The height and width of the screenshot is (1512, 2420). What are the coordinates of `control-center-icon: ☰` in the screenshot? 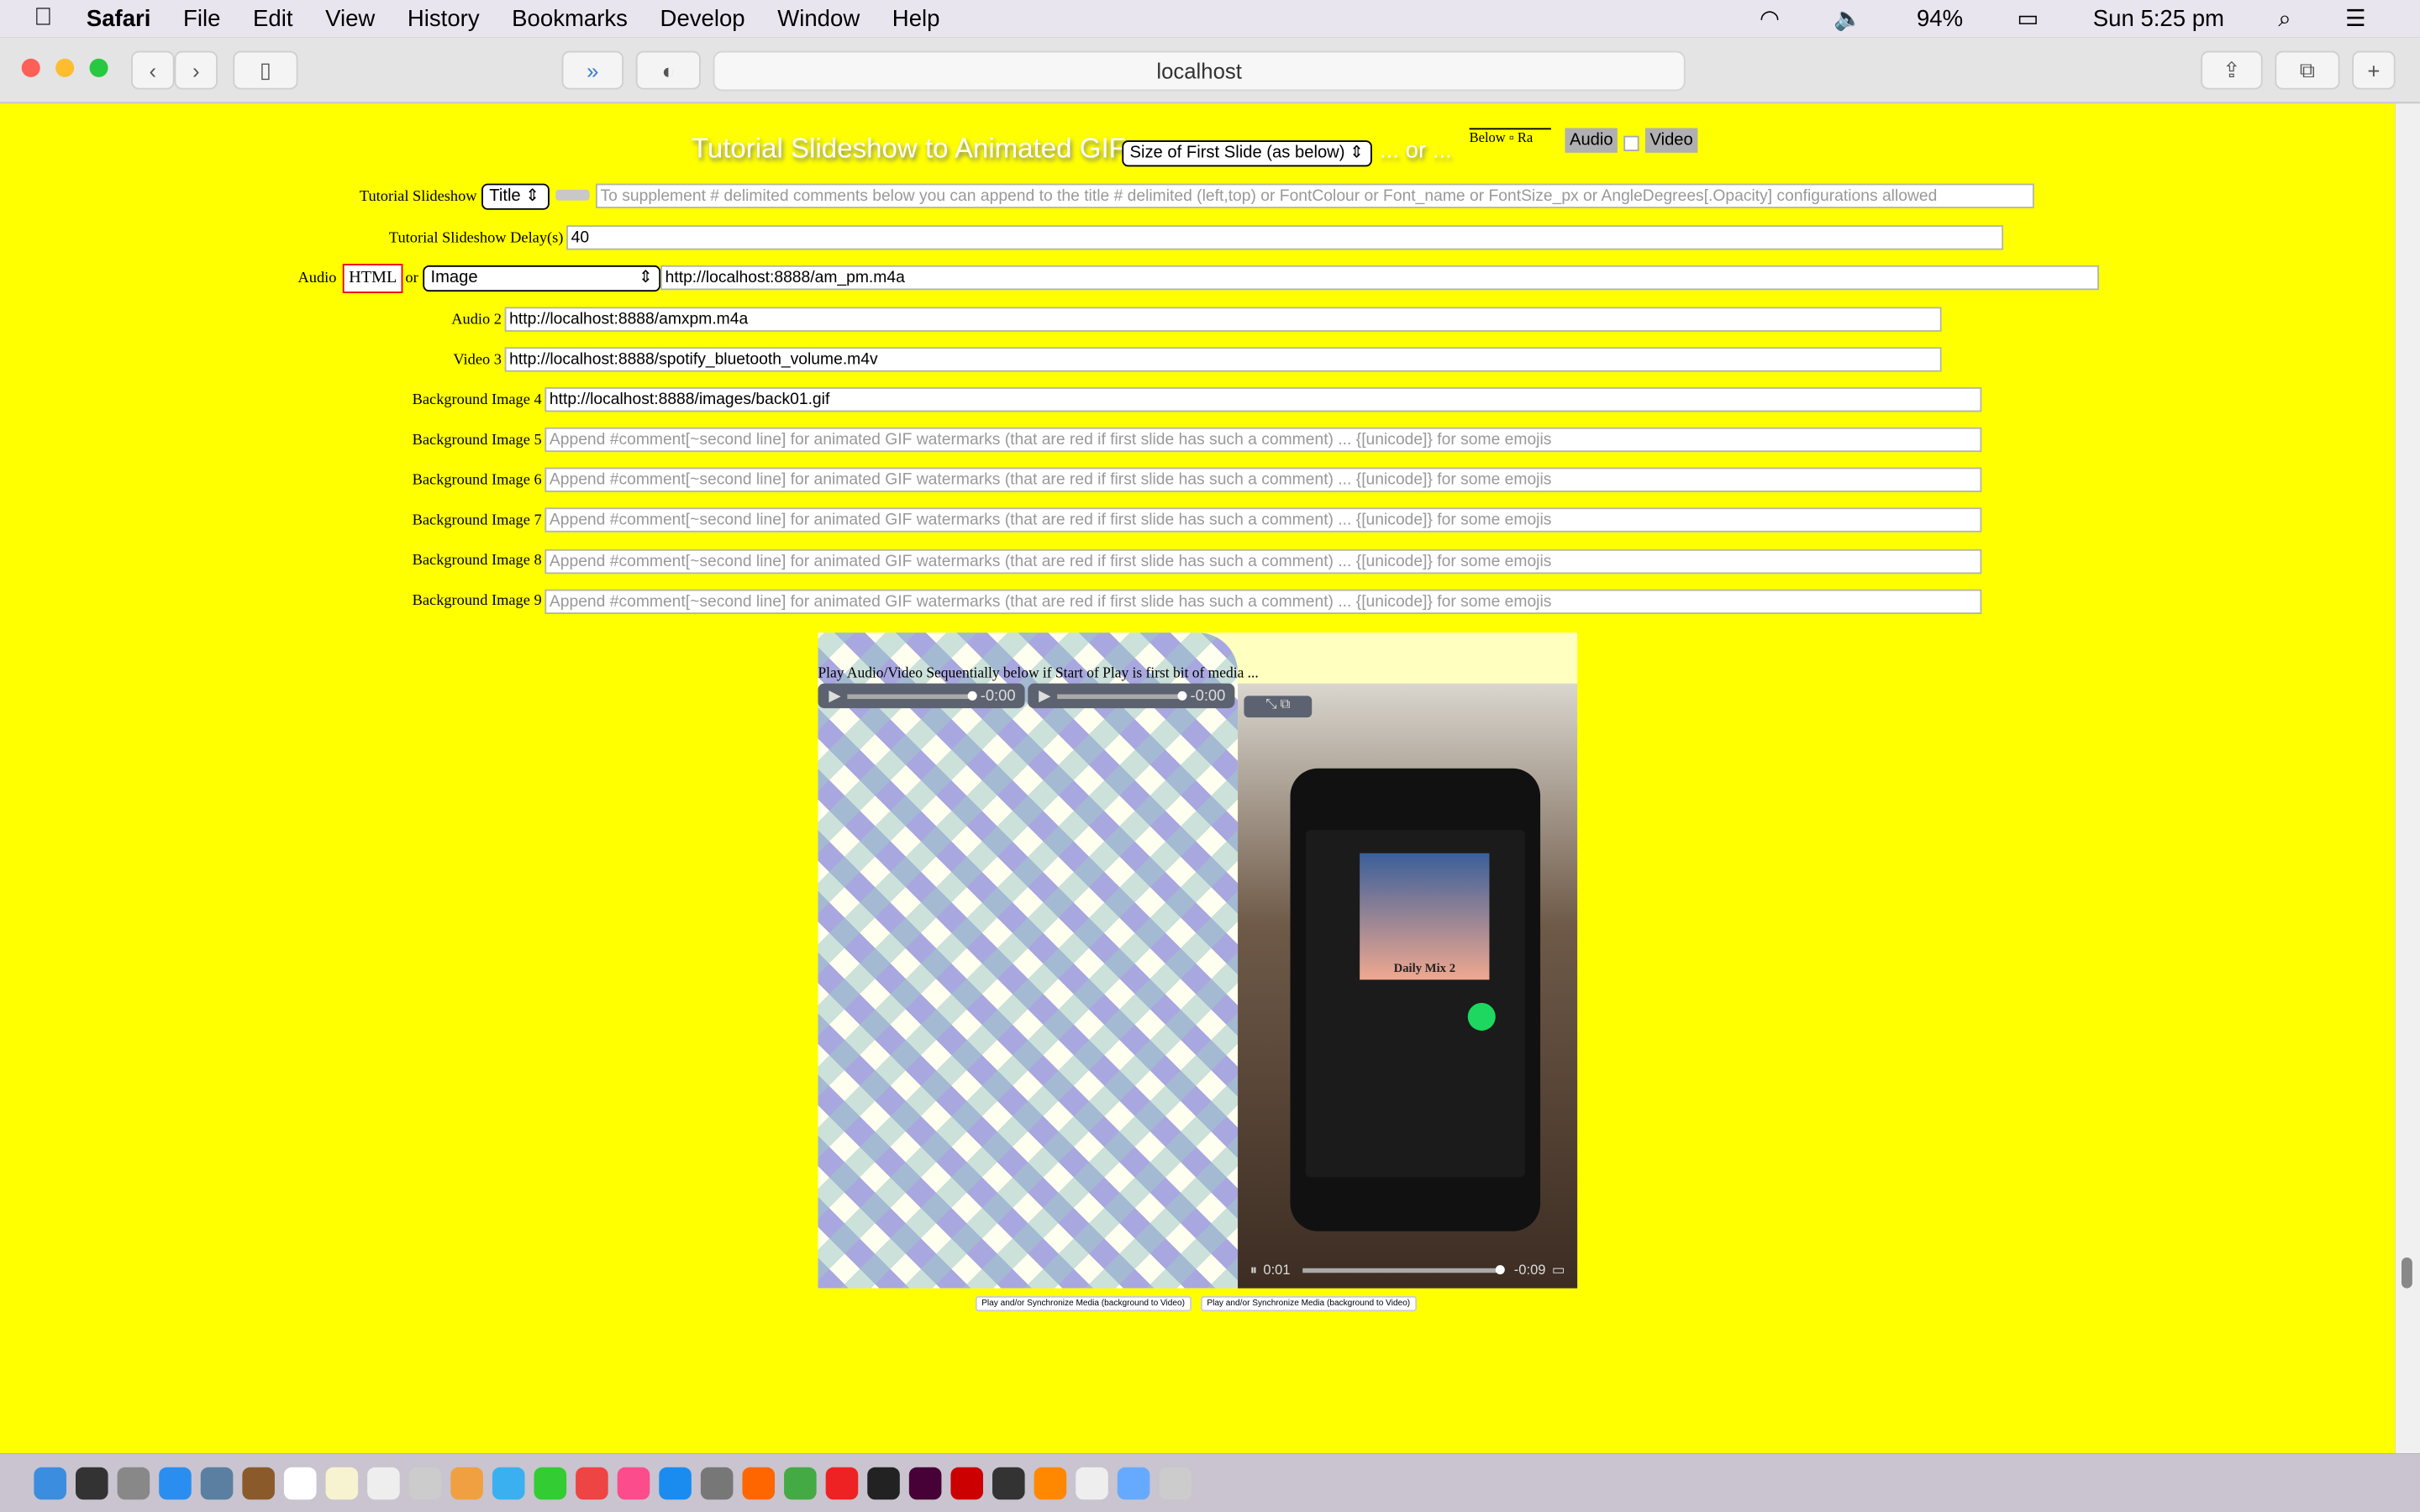 It's located at (2355, 19).